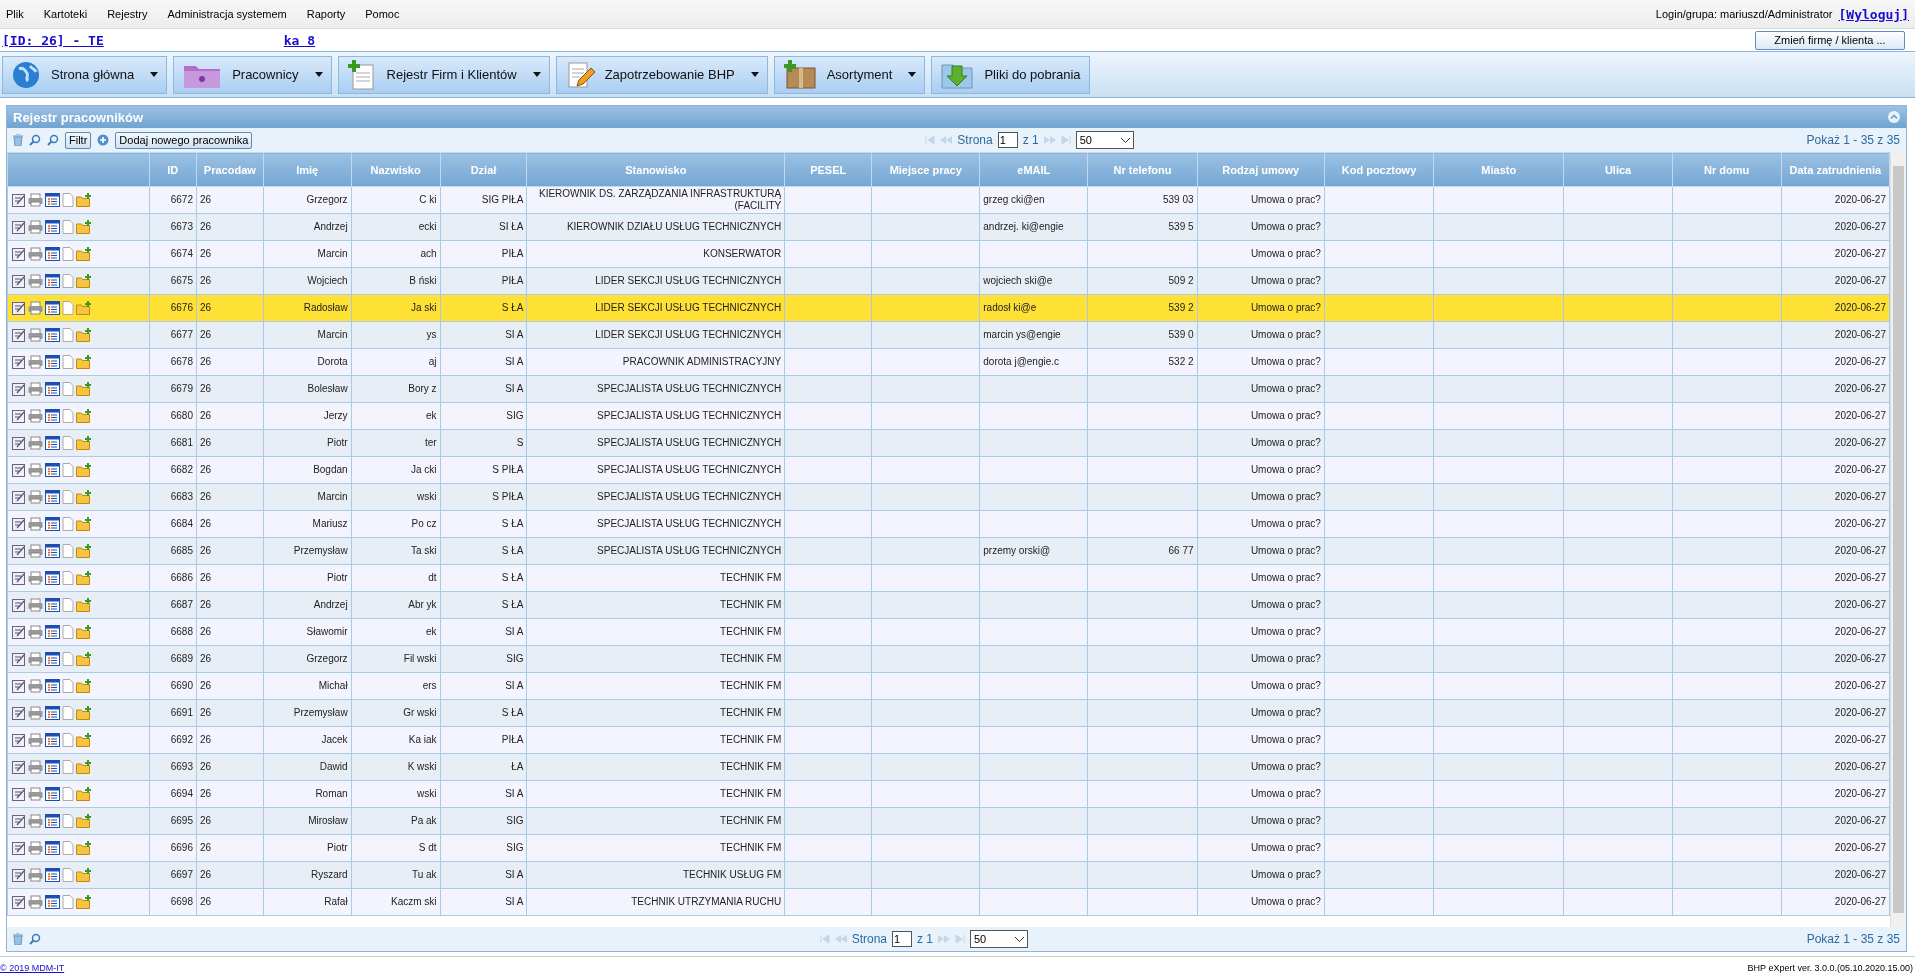  What do you see at coordinates (948, 659) in the screenshot?
I see `table-row: 6689 26 Grzegorz Fil wski SIG TECHNIK FM Umowa o prac? 2020-06-27` at bounding box center [948, 659].